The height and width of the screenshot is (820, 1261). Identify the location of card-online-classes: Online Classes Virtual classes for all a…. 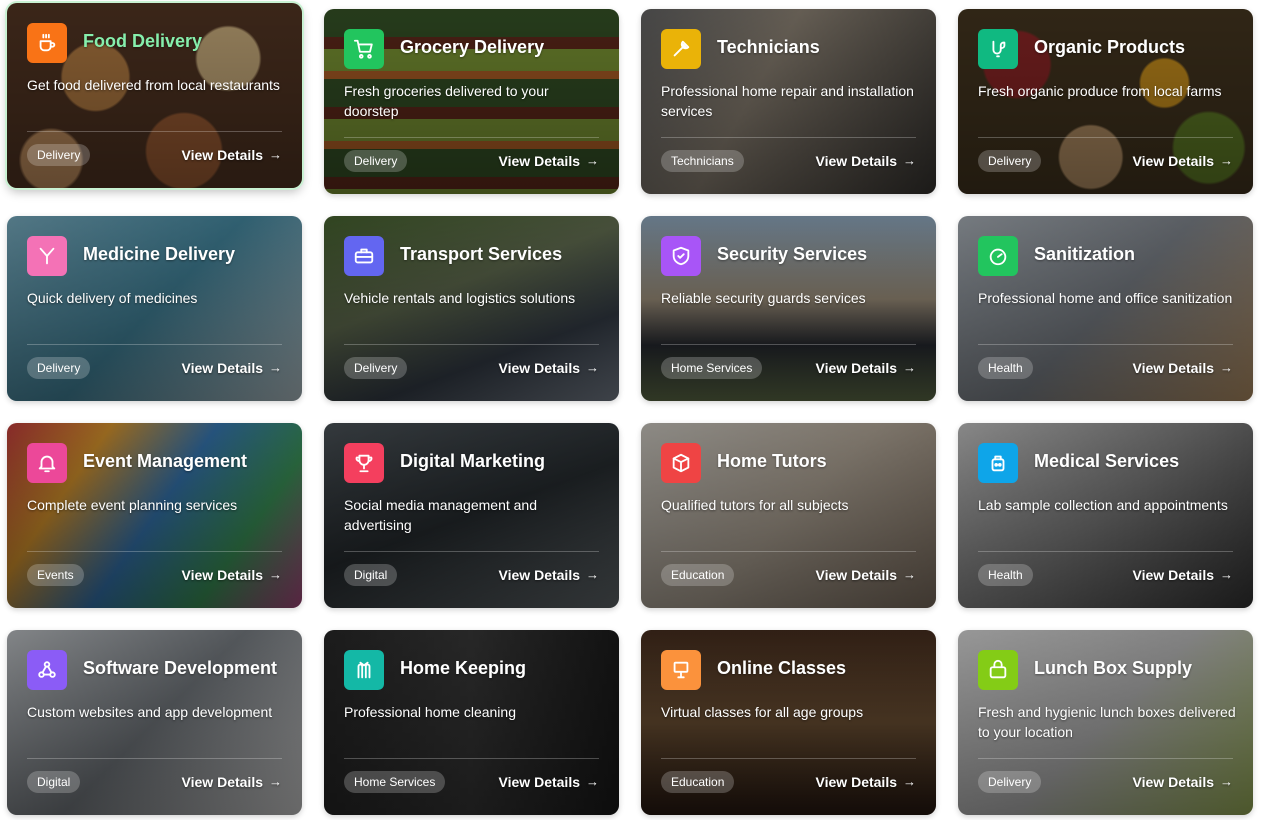
(788, 722).